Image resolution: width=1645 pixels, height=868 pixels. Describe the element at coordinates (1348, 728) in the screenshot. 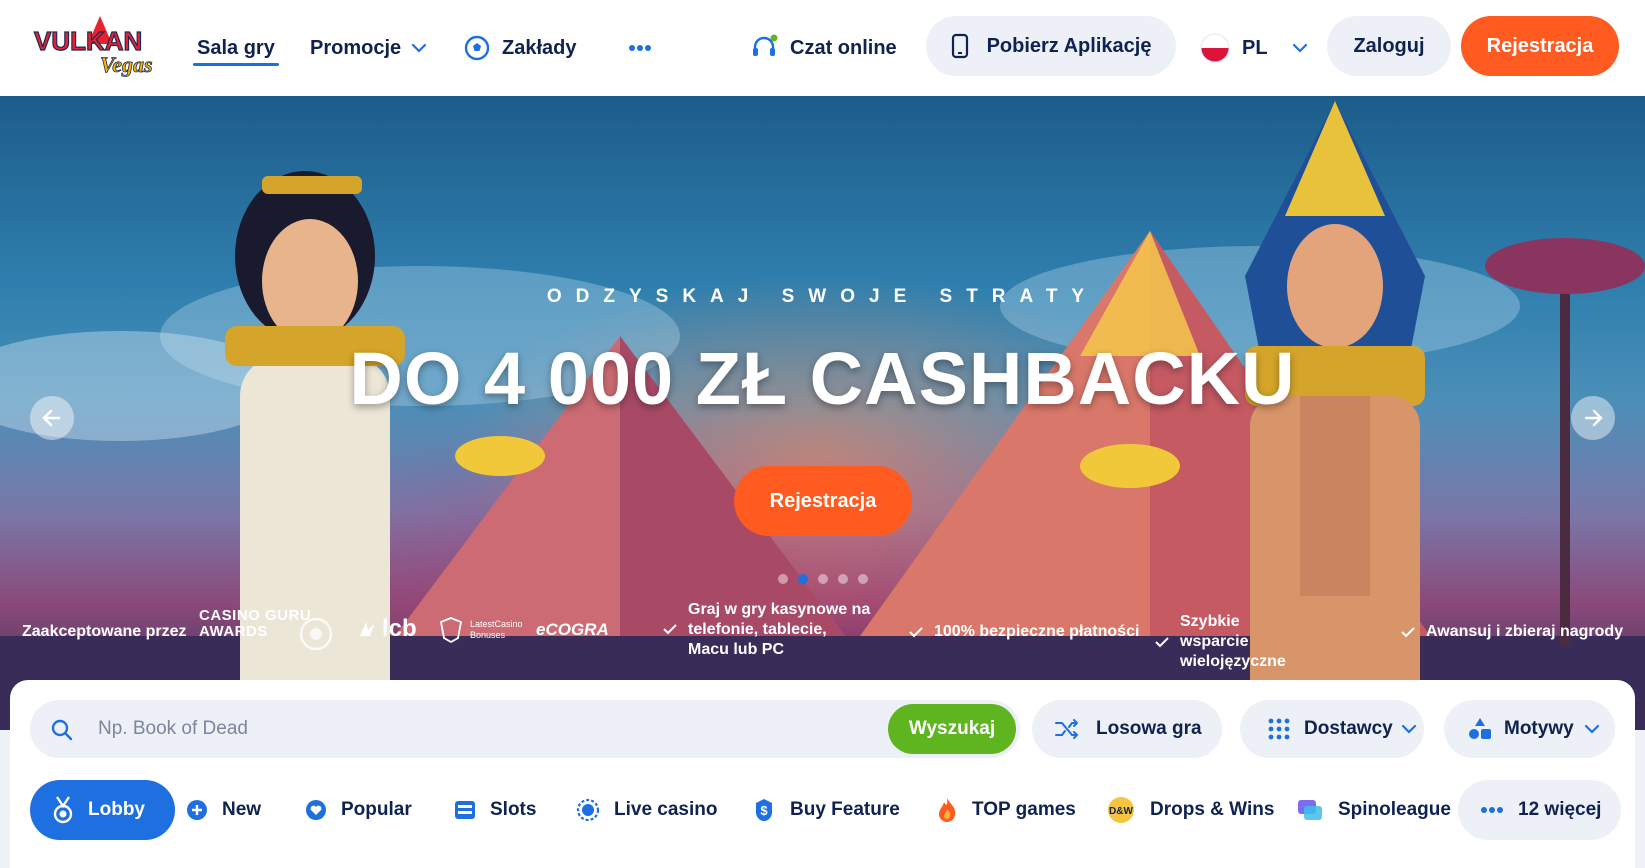

I see `providers-label: Dostawcy` at that location.